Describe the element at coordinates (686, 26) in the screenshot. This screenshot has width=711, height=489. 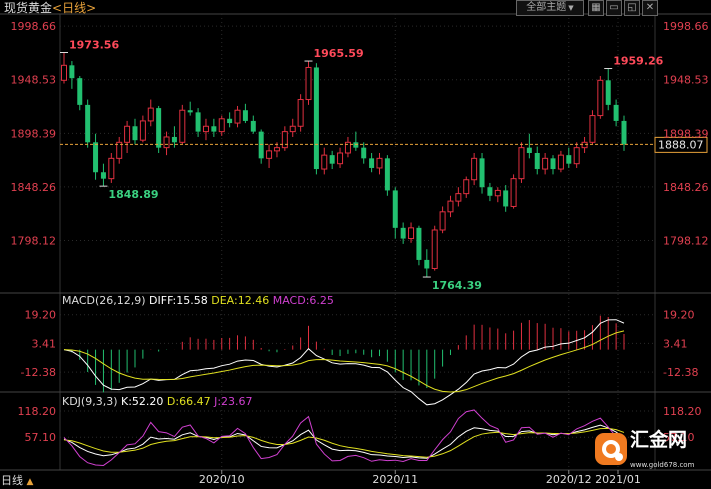
I see `price-tick-right-0: 1998.66` at that location.